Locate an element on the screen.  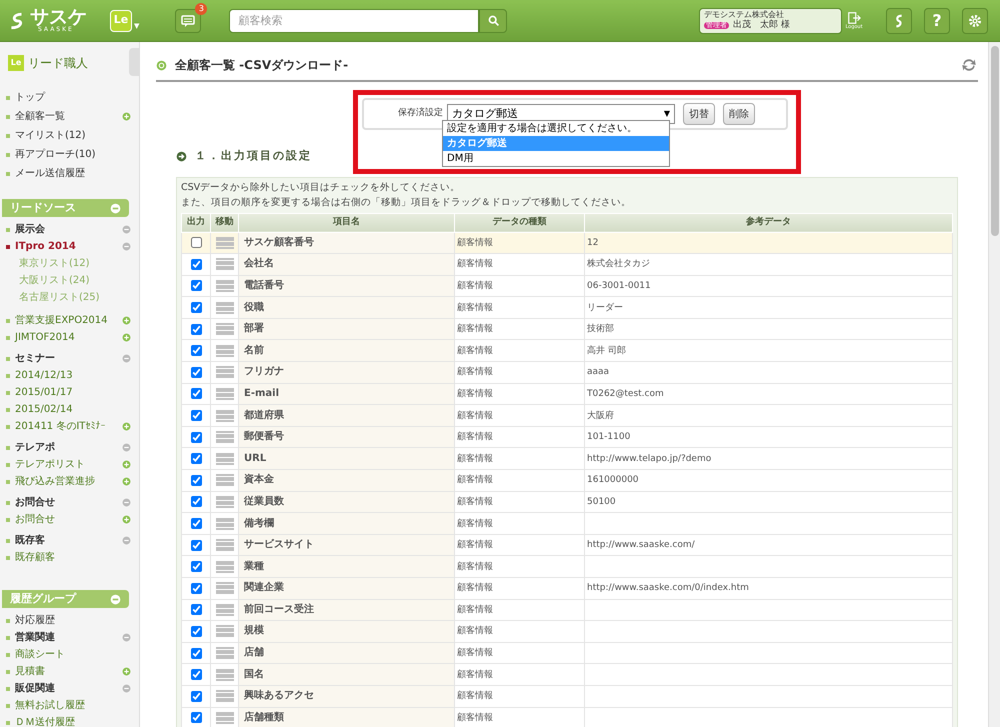
settings-button is located at coordinates (975, 21).